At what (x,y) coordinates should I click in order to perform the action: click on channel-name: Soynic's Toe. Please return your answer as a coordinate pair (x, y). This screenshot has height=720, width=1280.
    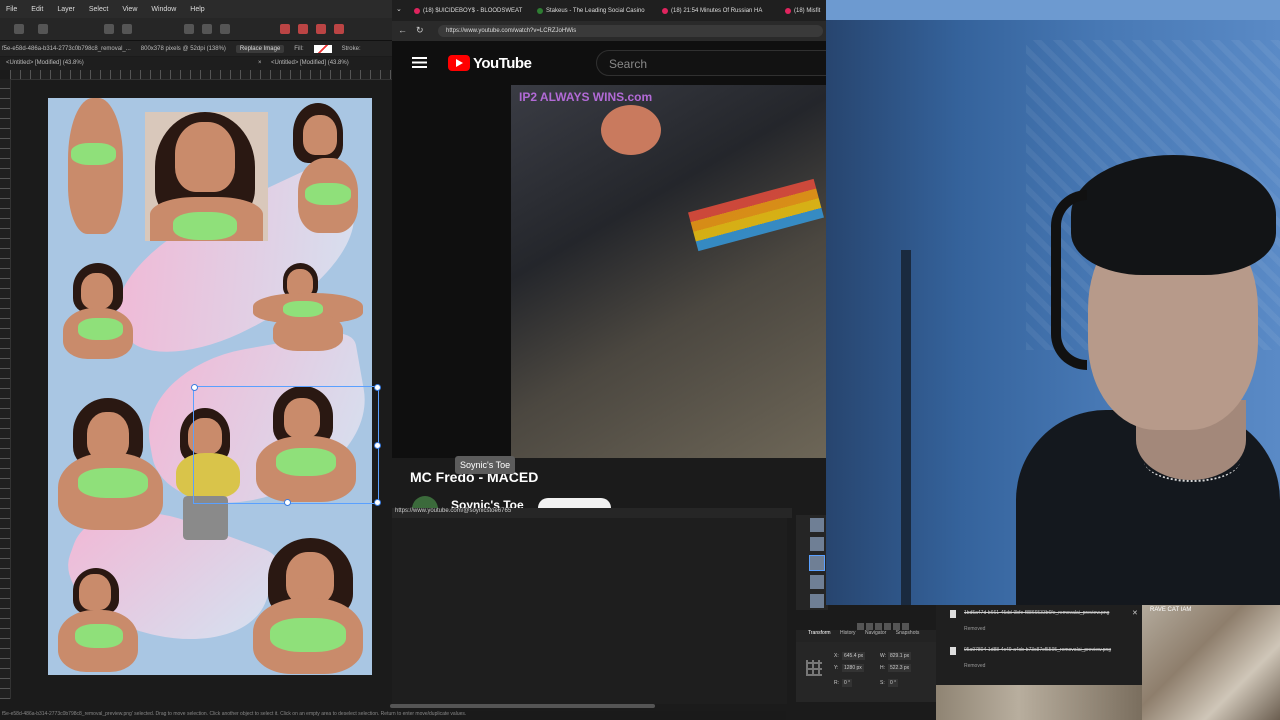
    Looking at the image, I should click on (487, 503).